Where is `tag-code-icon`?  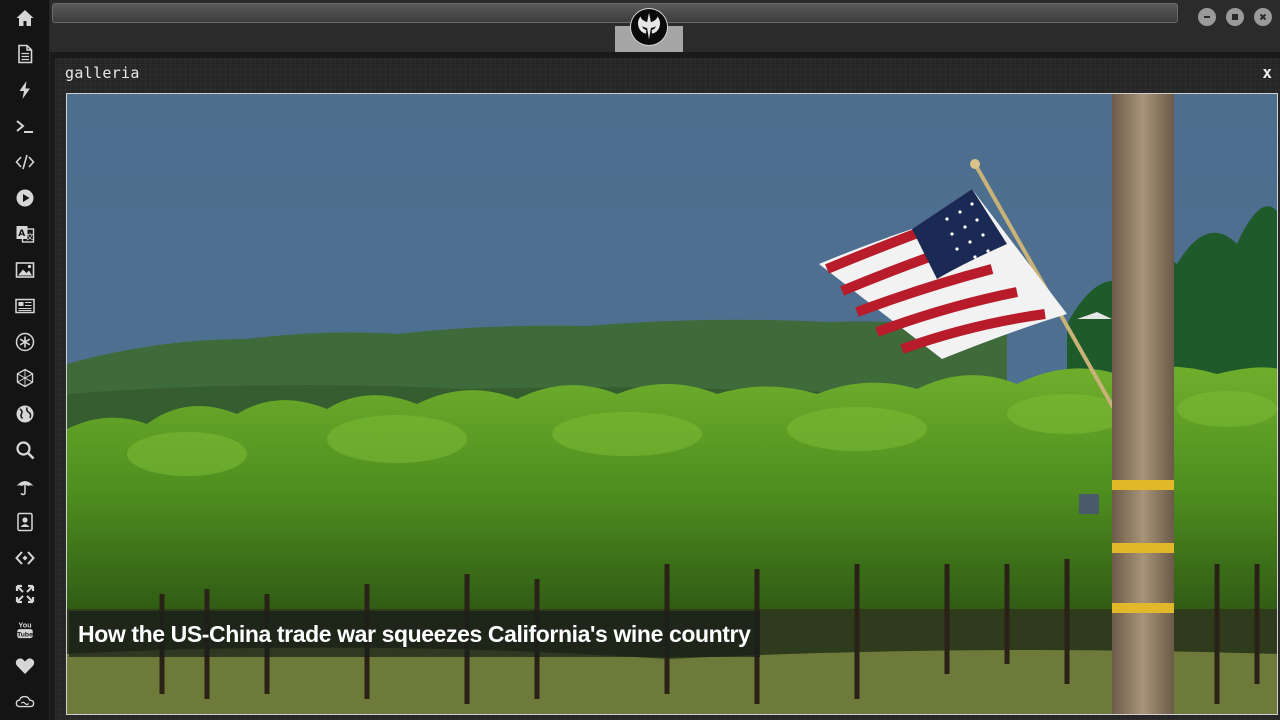 tag-code-icon is located at coordinates (25, 558).